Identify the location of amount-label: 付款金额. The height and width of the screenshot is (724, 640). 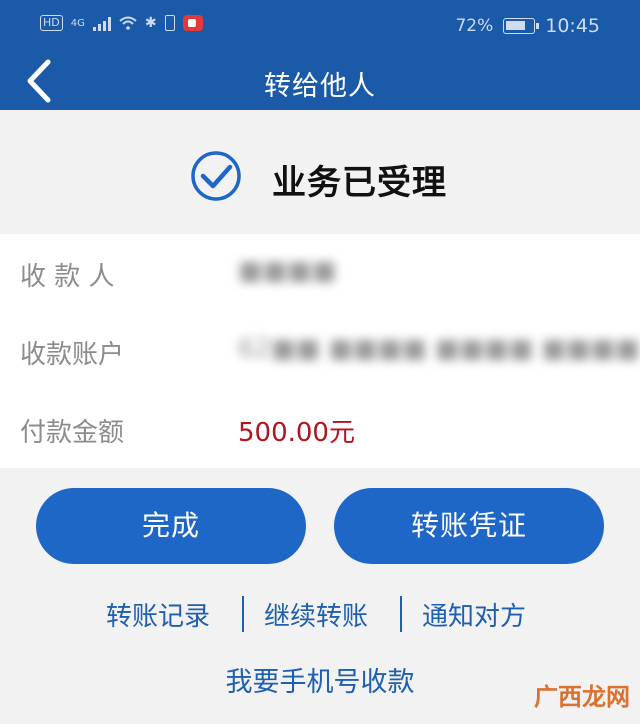
(72, 433).